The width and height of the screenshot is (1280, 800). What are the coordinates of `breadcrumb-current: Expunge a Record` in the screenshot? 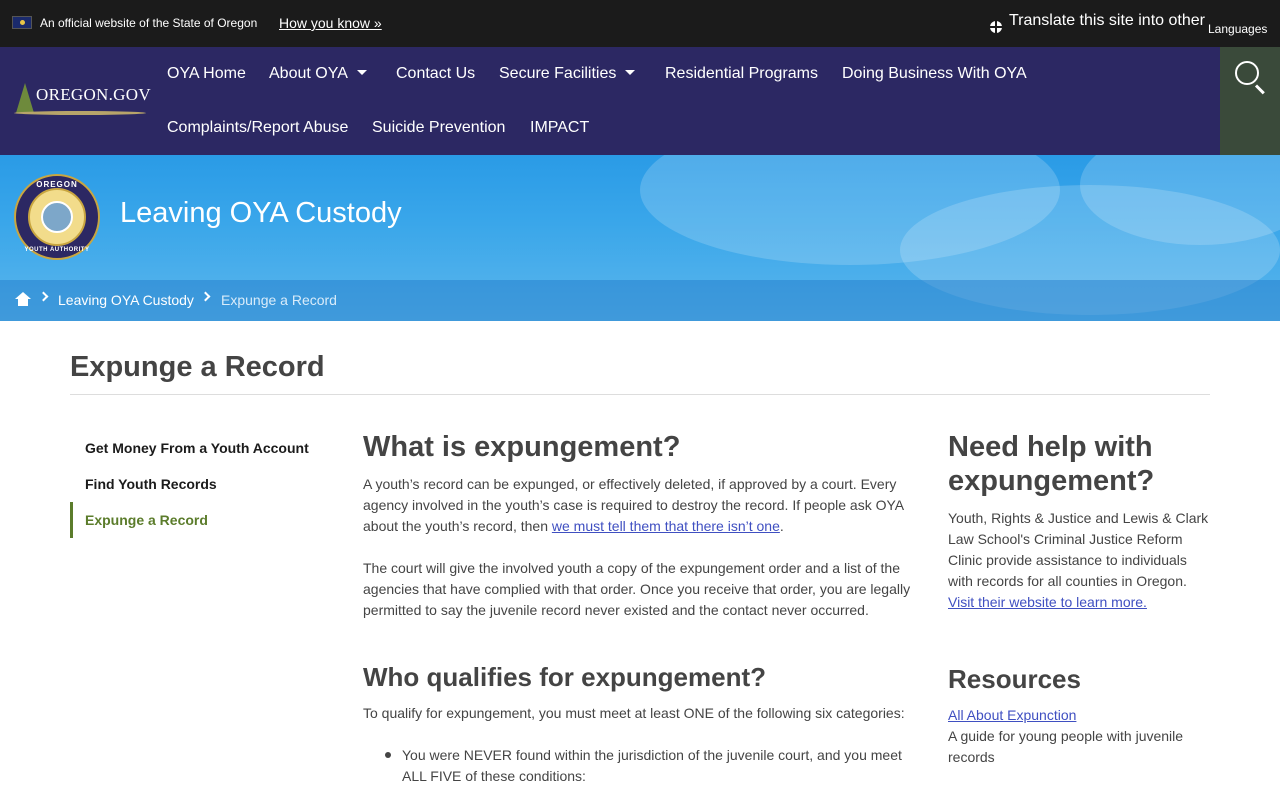 It's located at (279, 300).